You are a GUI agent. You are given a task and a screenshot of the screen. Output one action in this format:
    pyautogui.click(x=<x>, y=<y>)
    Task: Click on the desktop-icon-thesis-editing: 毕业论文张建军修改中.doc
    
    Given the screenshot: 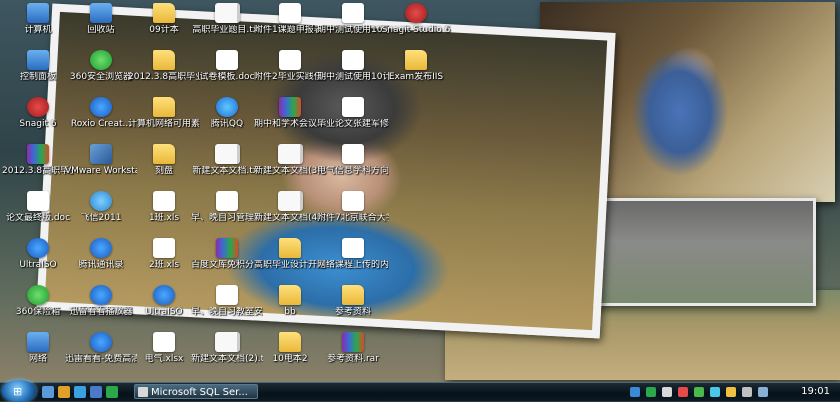 What is the action you would take?
    pyautogui.click(x=353, y=120)
    